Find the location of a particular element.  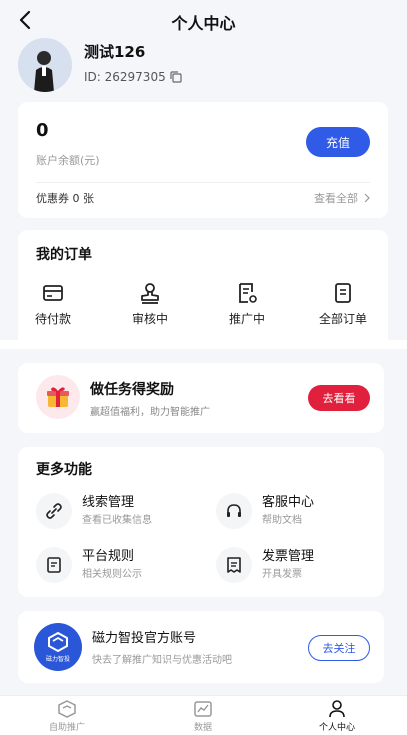

person-icon is located at coordinates (337, 709).